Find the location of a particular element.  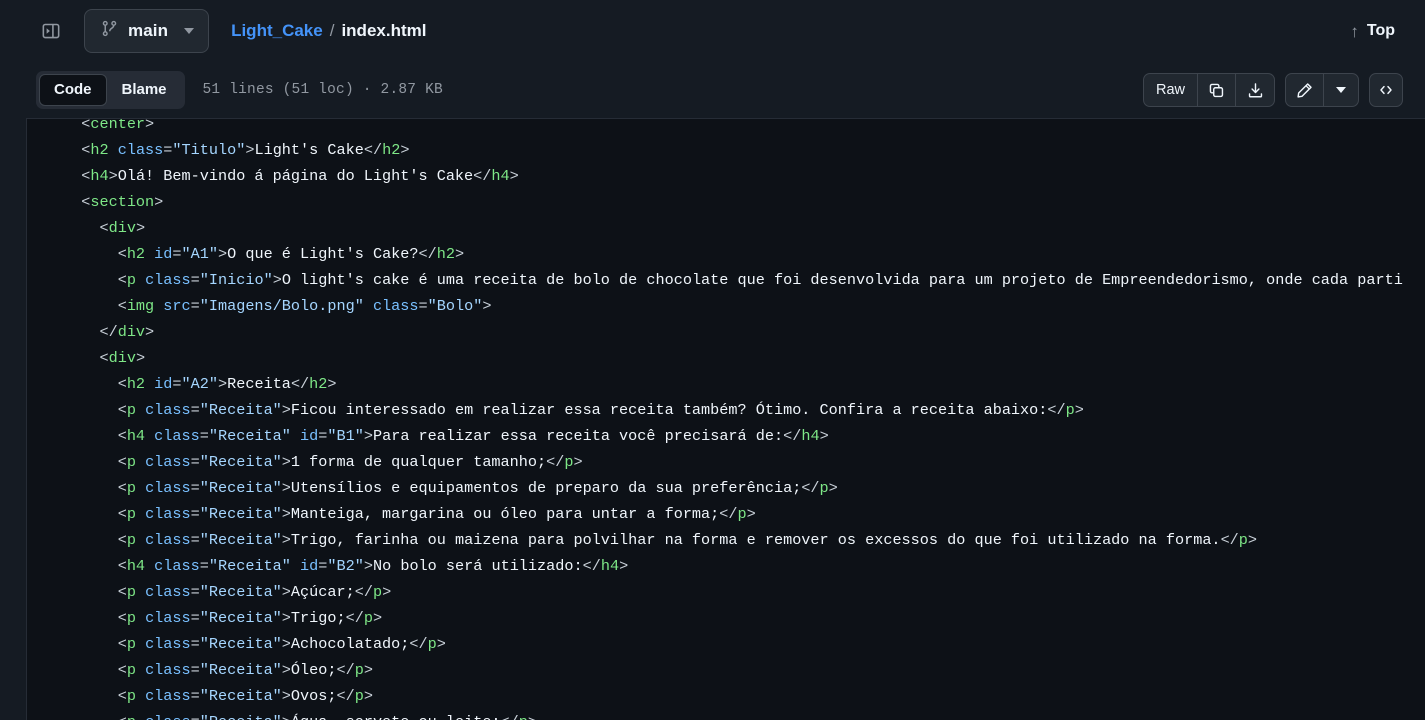

code-token: div is located at coordinates (122, 358).